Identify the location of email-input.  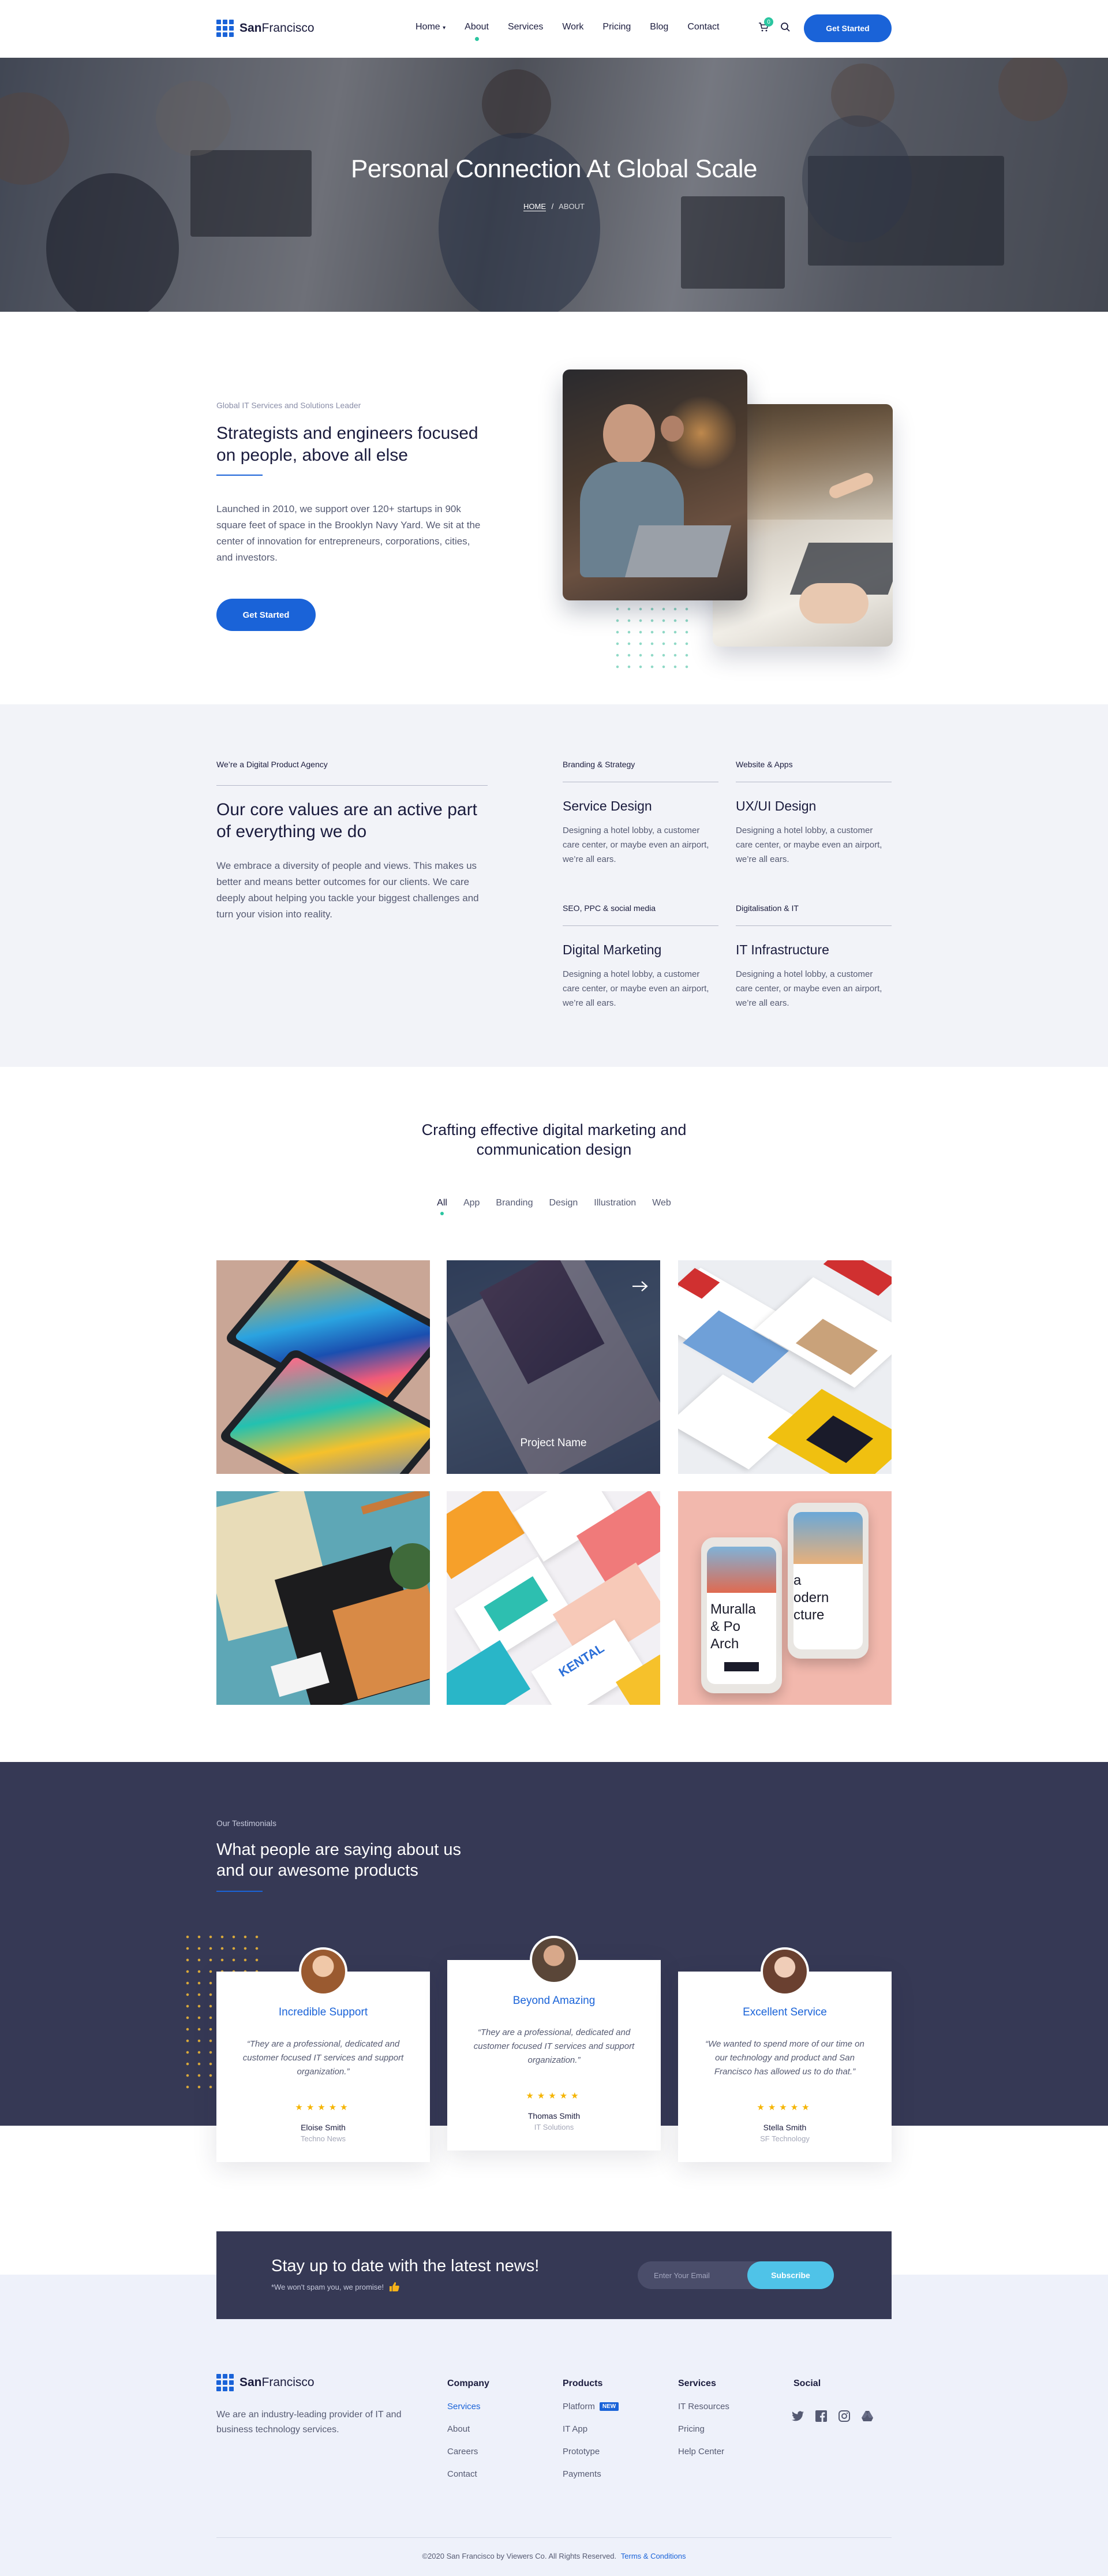
(692, 2275).